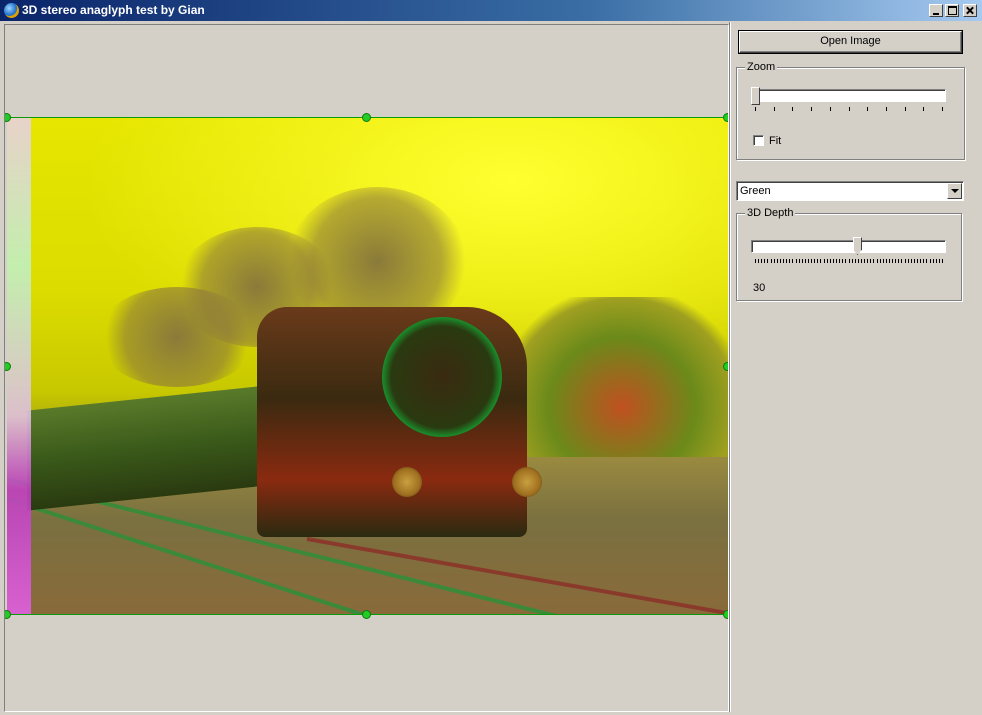  What do you see at coordinates (759, 288) in the screenshot?
I see `depth-value: 30` at bounding box center [759, 288].